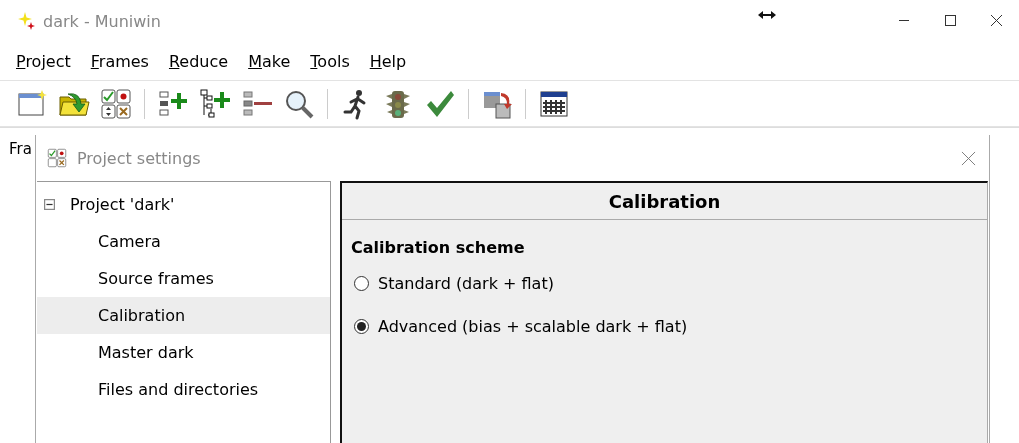  I want to click on page-heading: Calibration, so click(664, 201).